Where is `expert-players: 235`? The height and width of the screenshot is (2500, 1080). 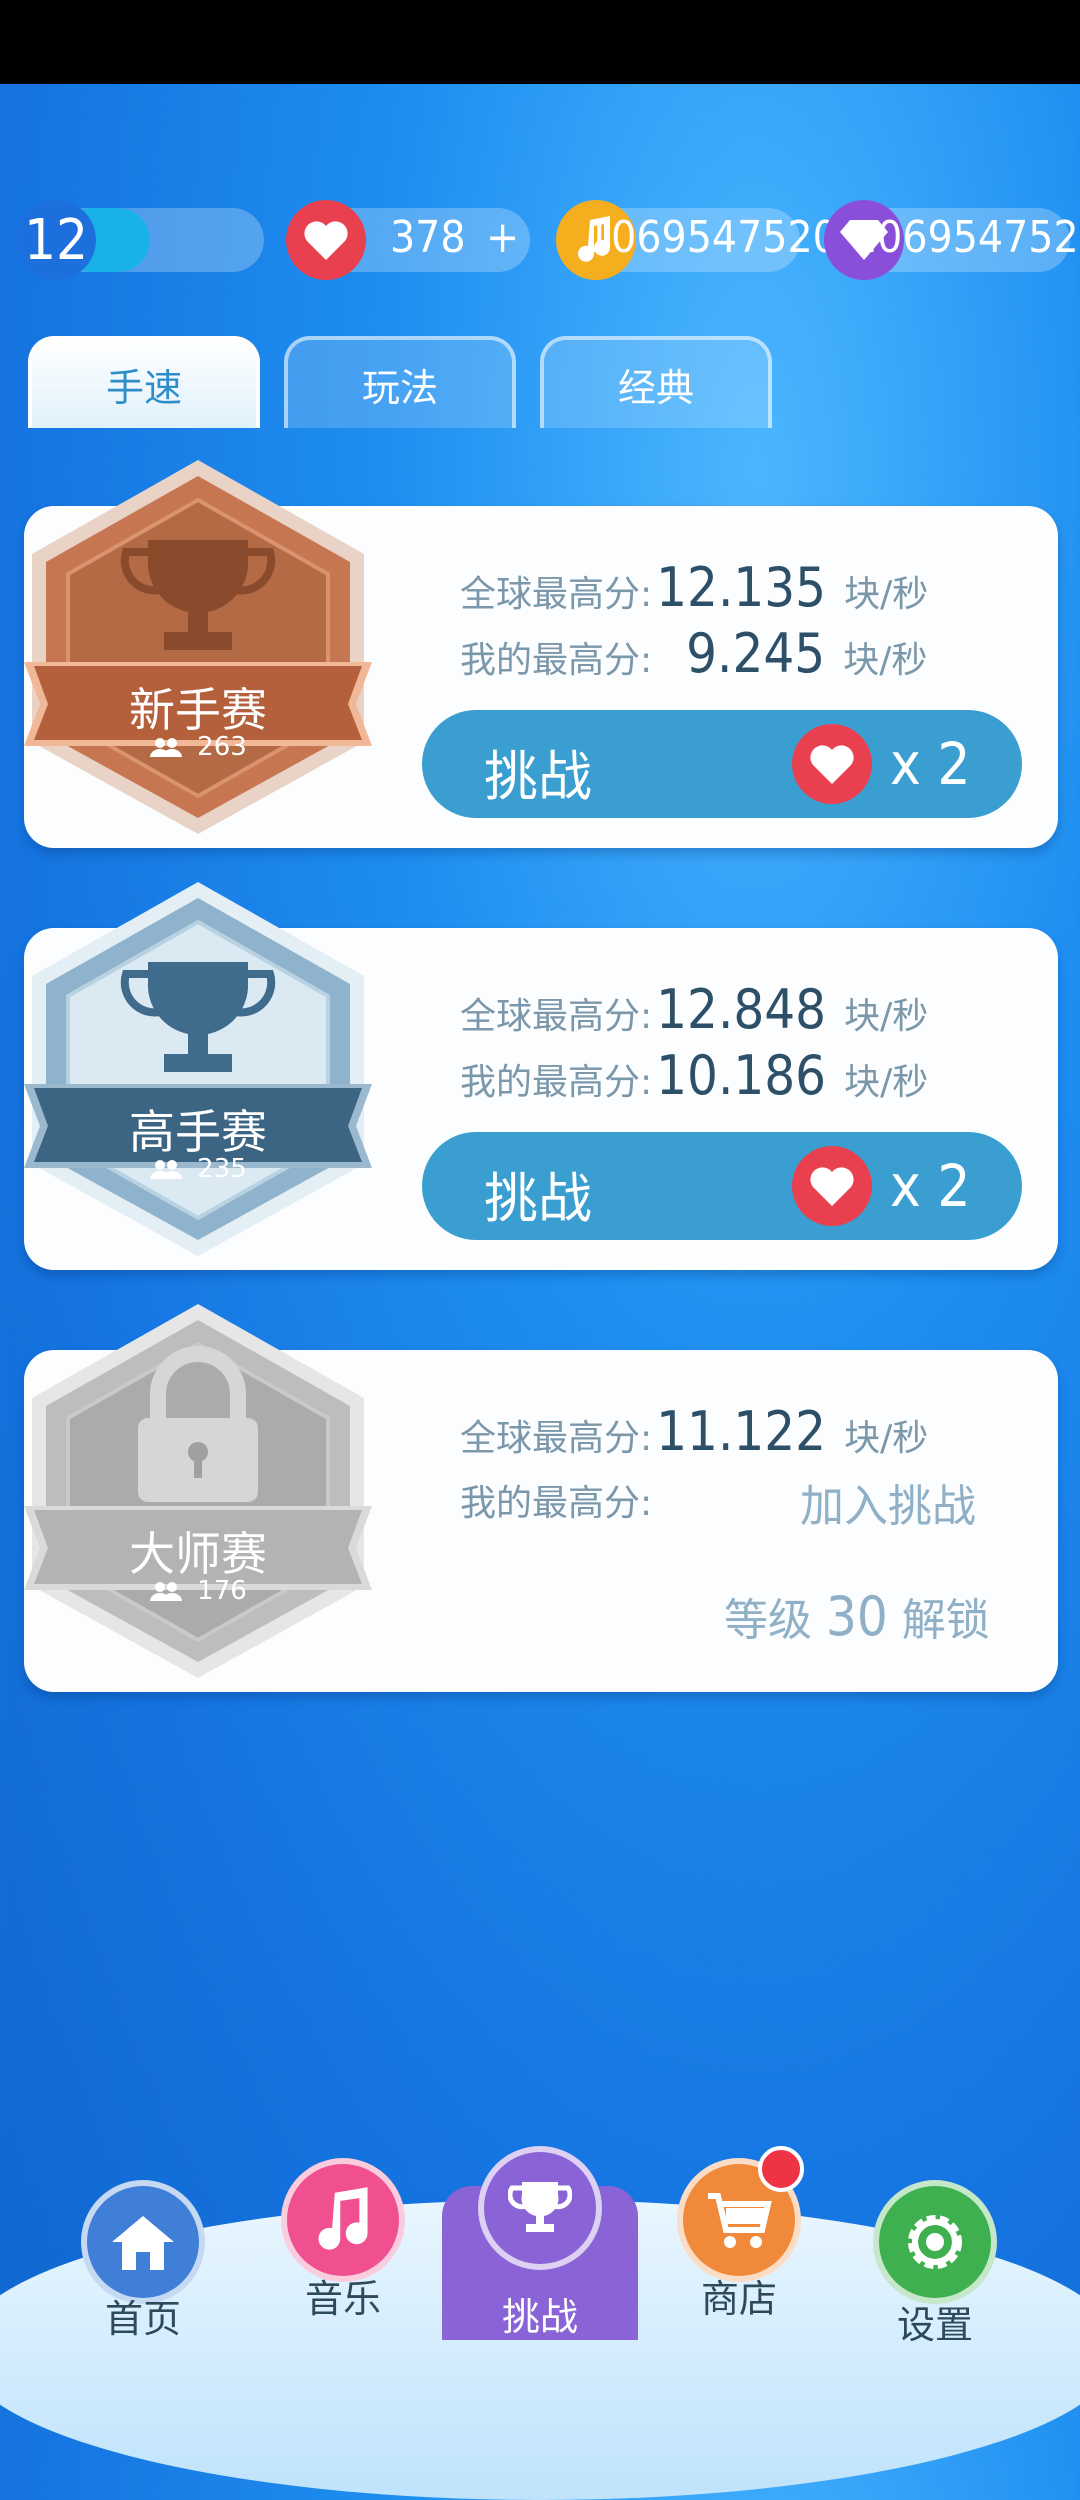 expert-players: 235 is located at coordinates (222, 1169).